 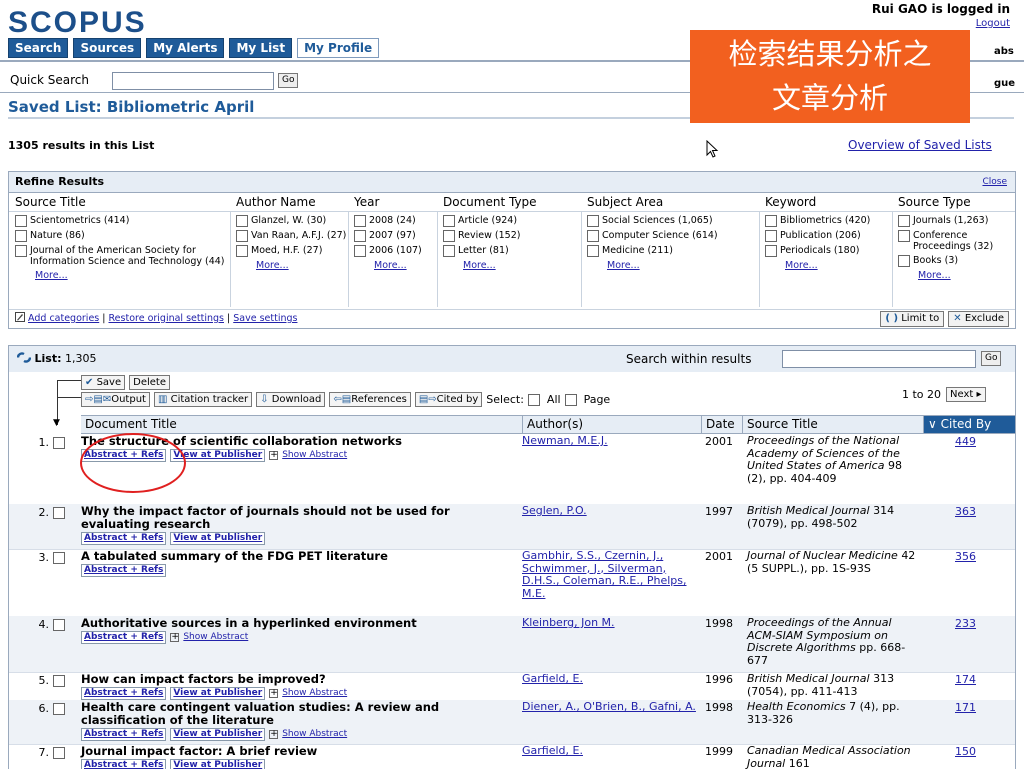 I want to click on refine-option: Computer Science (614), so click(x=670, y=236).